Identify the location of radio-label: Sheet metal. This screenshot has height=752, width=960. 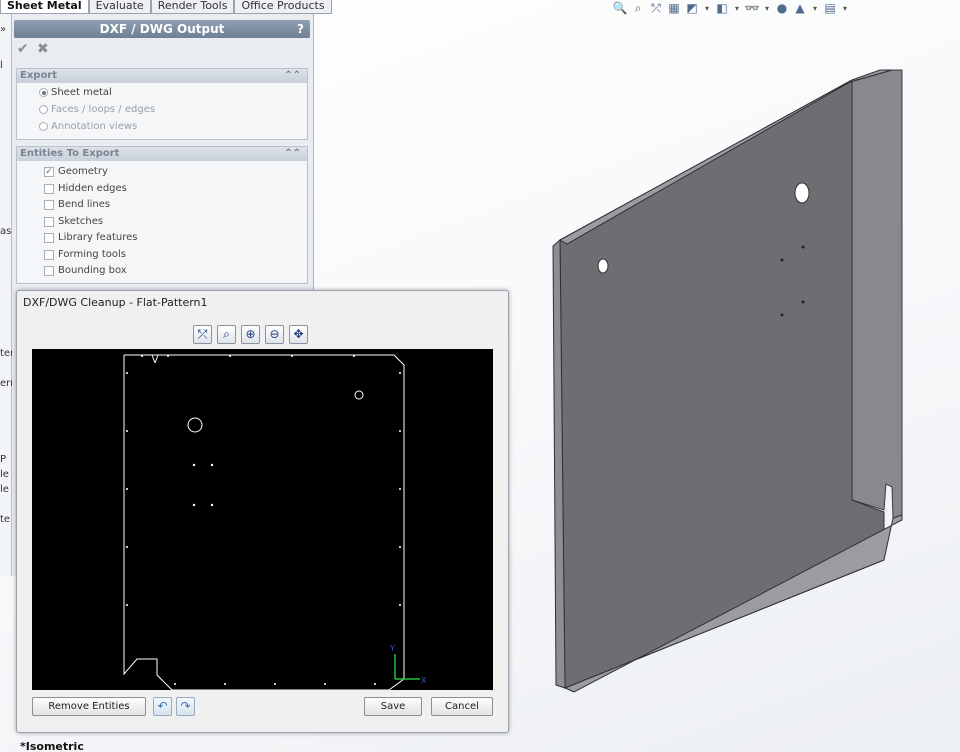
(81, 92).